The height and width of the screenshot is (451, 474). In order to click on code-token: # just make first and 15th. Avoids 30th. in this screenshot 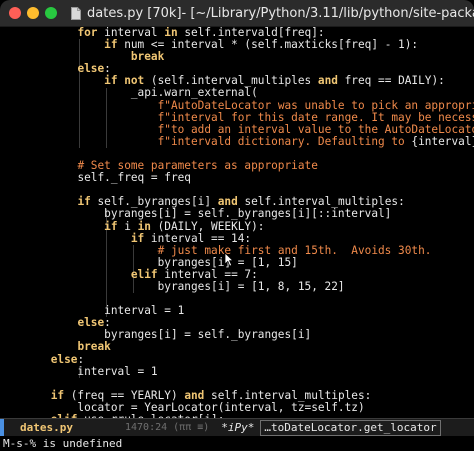, I will do `click(294, 250)`.